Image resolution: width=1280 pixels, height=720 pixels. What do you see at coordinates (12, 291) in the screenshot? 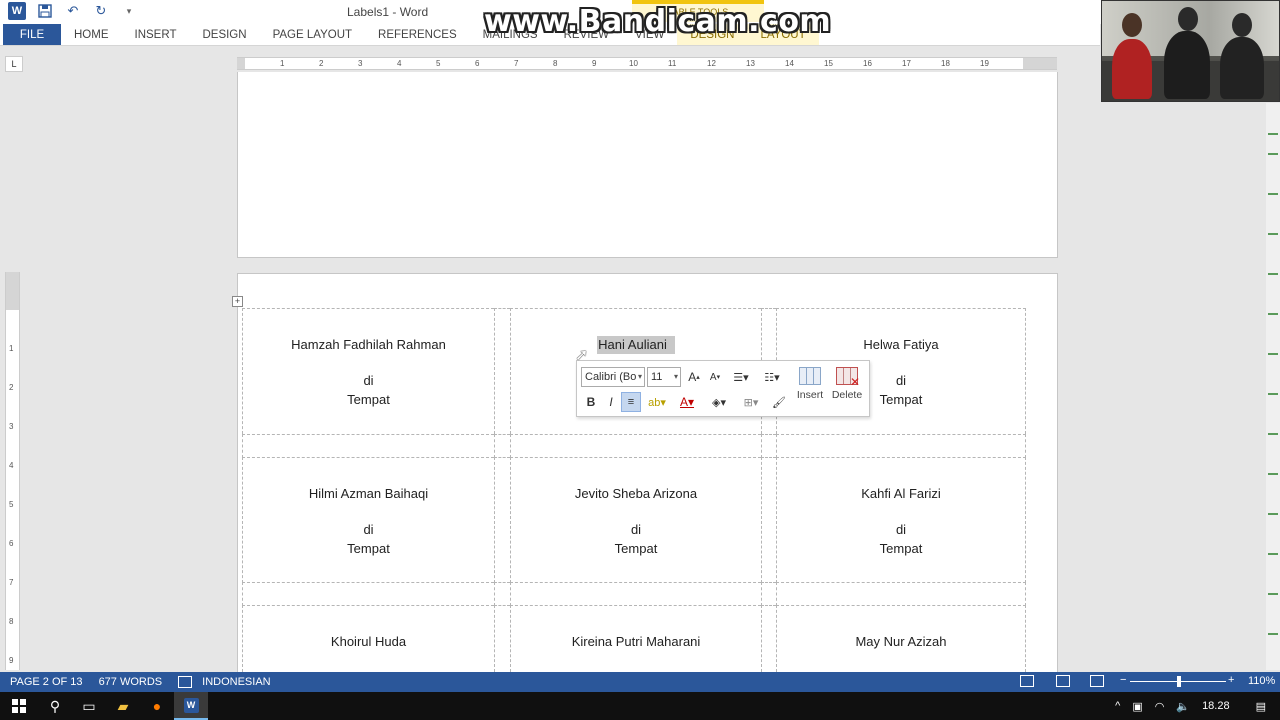
I see `ruler-top-margin` at bounding box center [12, 291].